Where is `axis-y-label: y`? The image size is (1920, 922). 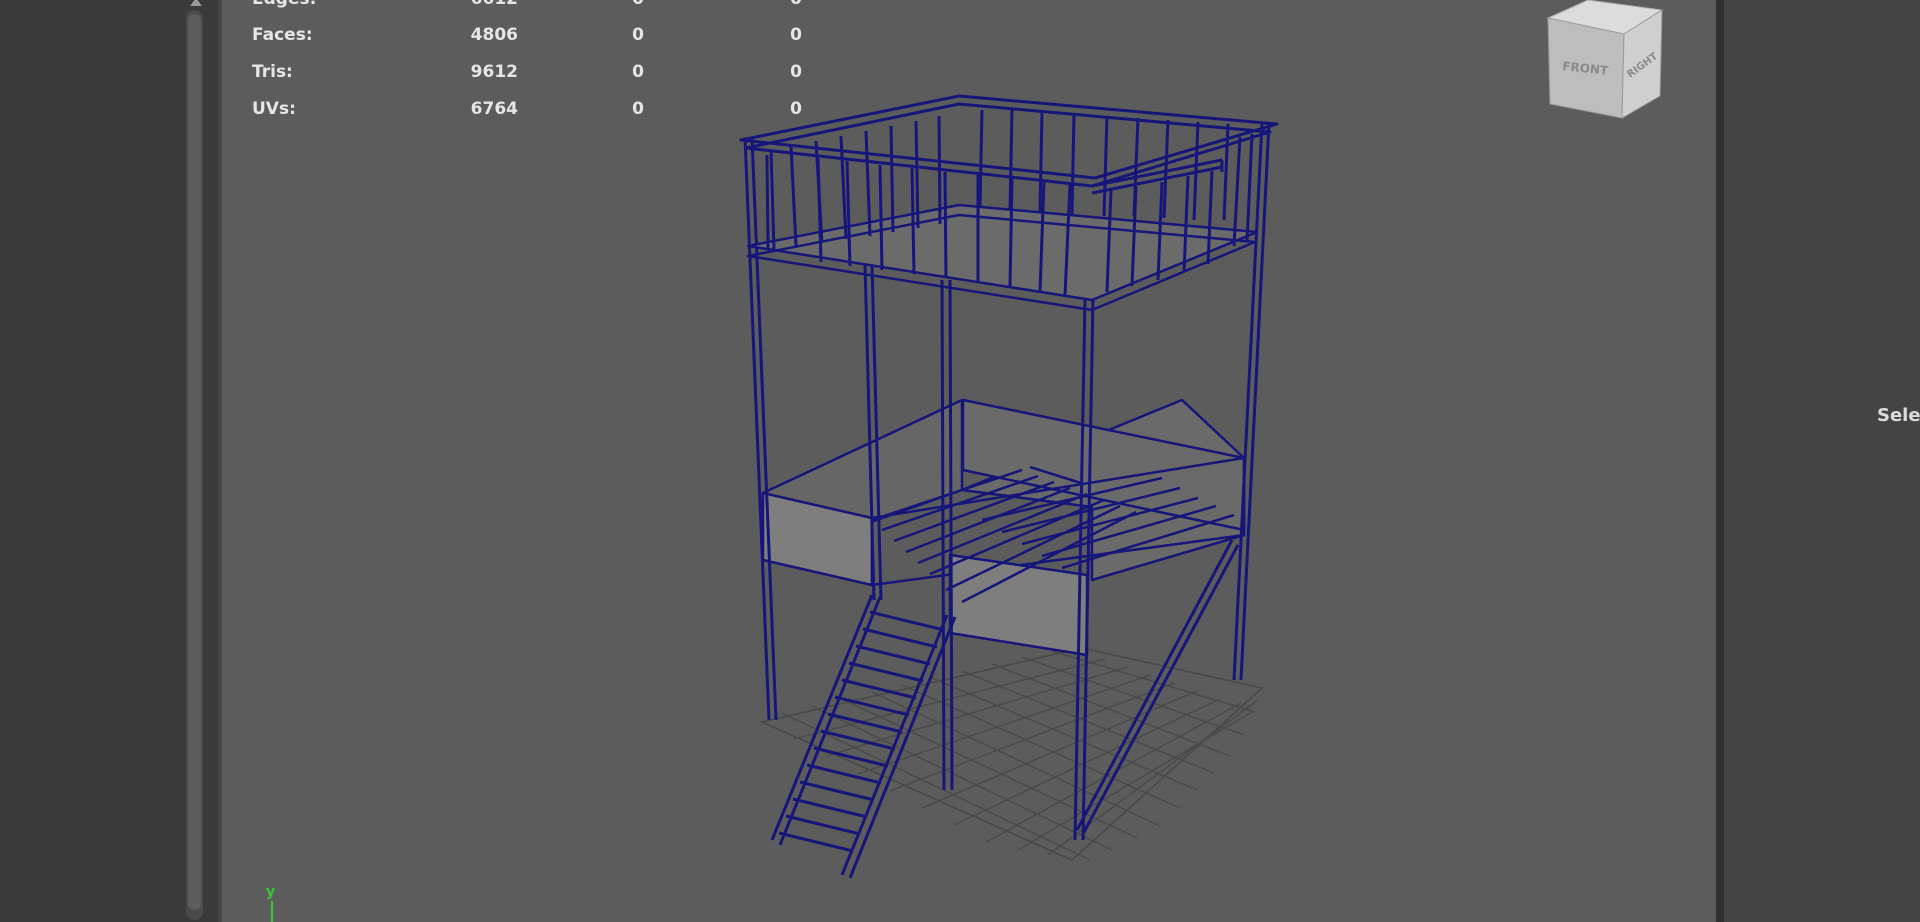 axis-y-label: y is located at coordinates (271, 892).